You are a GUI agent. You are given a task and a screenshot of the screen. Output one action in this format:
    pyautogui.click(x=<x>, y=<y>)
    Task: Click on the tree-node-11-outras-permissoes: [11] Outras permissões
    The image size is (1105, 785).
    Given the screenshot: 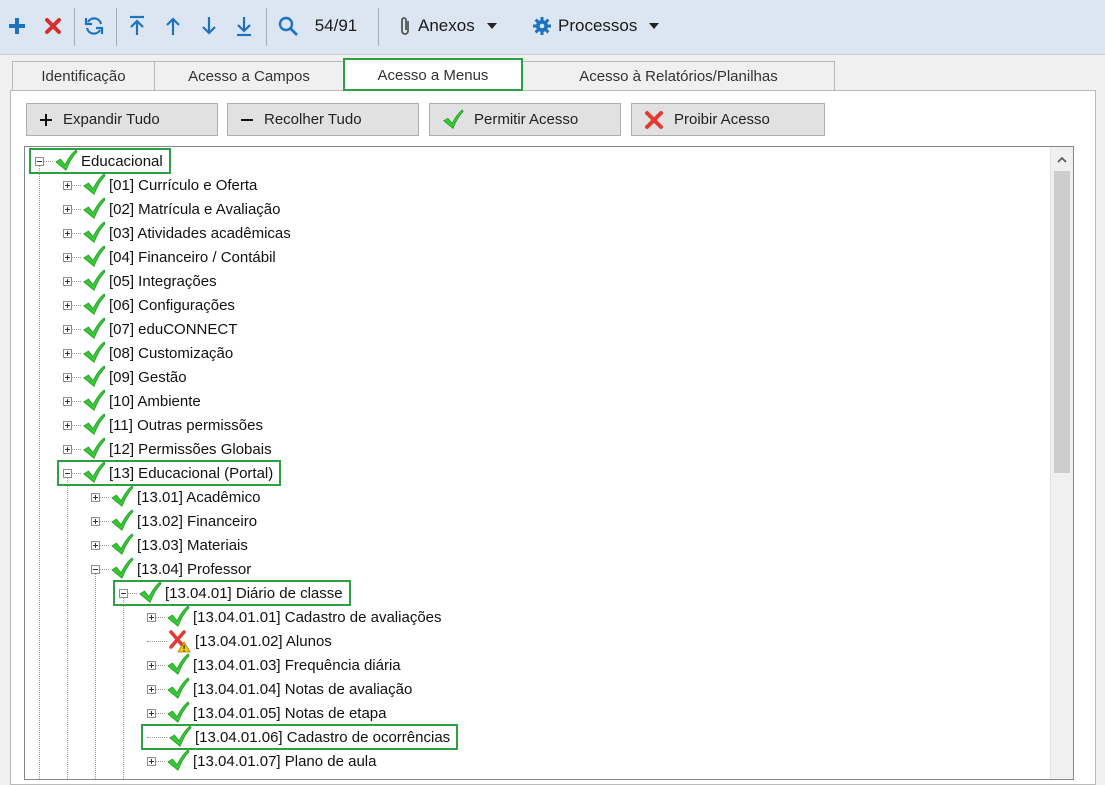 What is the action you would take?
    pyautogui.click(x=163, y=425)
    